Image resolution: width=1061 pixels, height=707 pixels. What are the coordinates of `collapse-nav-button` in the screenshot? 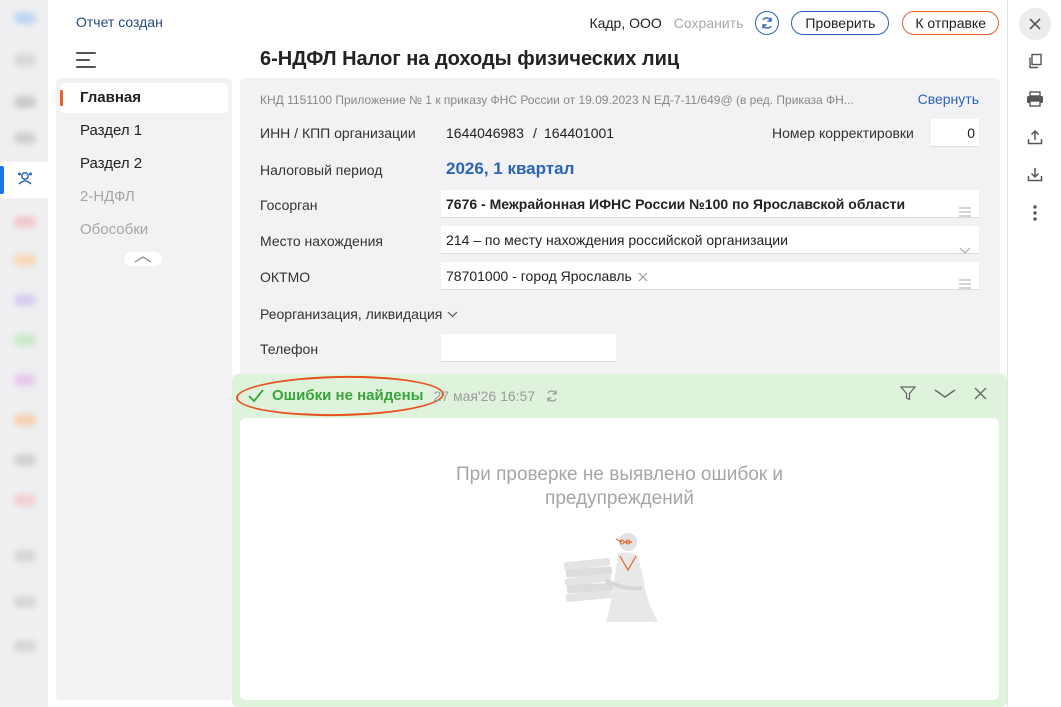 It's located at (143, 259).